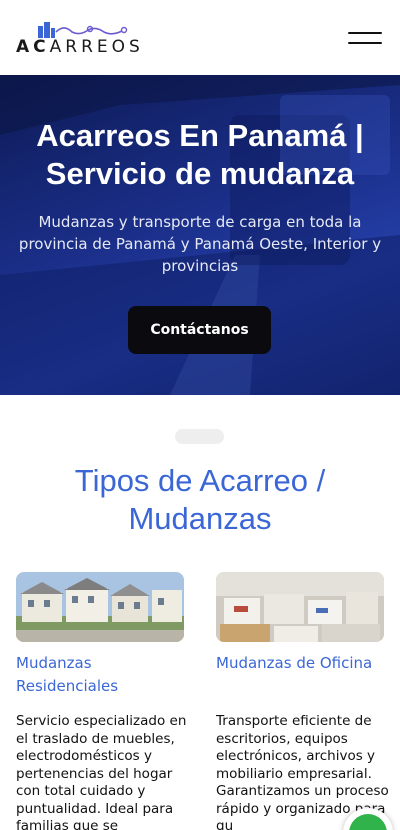 This screenshot has height=830, width=400. Describe the element at coordinates (83, 30) in the screenshot. I see `city-skyline-icon` at that location.